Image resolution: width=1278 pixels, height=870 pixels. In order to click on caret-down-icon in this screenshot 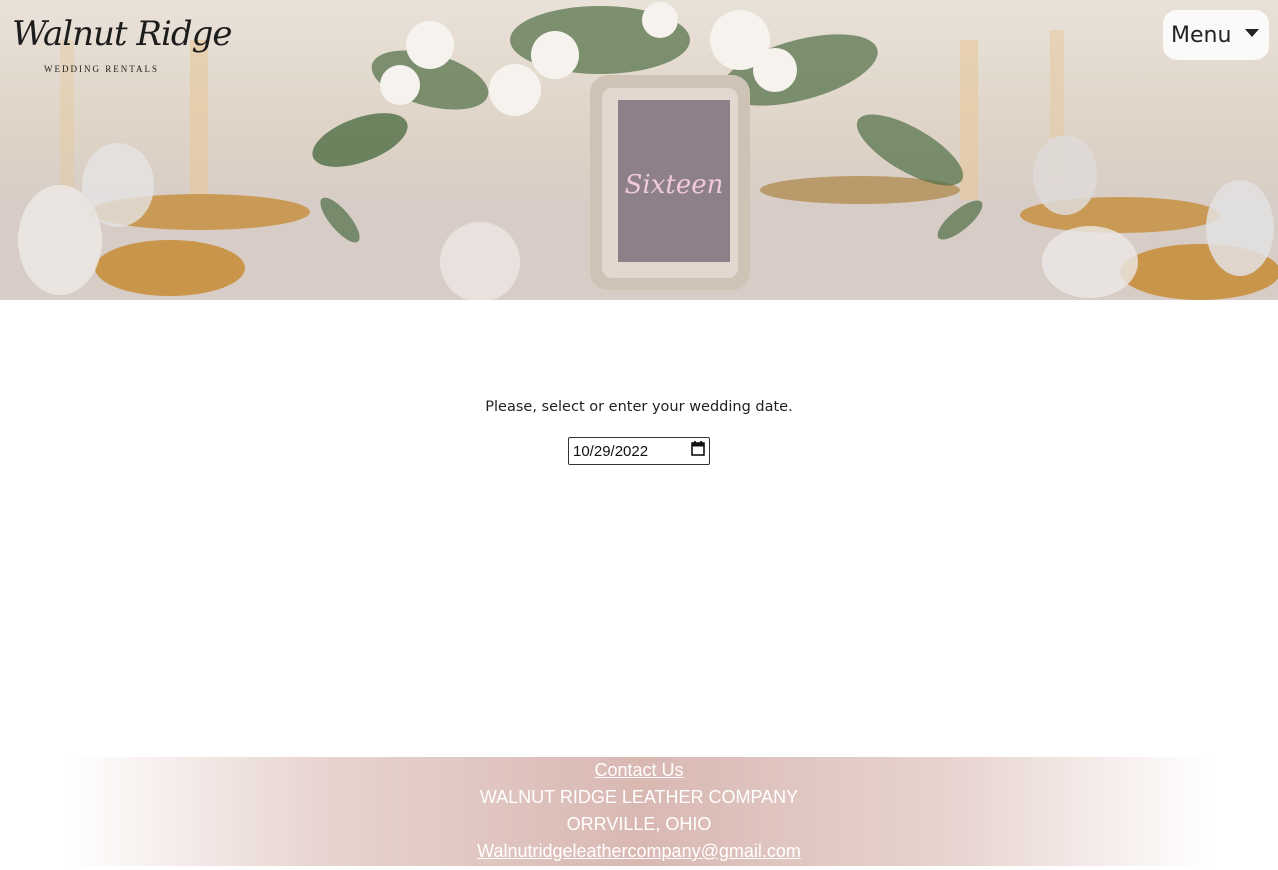, I will do `click(1252, 33)`.